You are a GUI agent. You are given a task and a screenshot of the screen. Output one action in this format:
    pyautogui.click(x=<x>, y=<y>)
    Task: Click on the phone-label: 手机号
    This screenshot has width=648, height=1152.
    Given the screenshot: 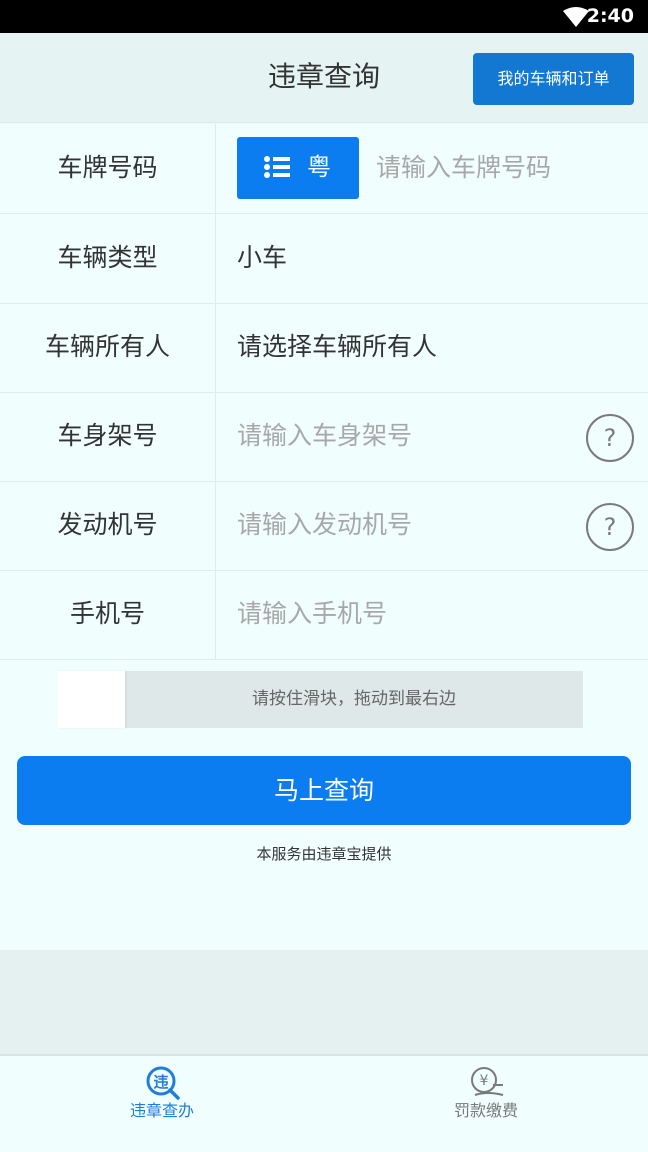 What is the action you would take?
    pyautogui.click(x=108, y=614)
    